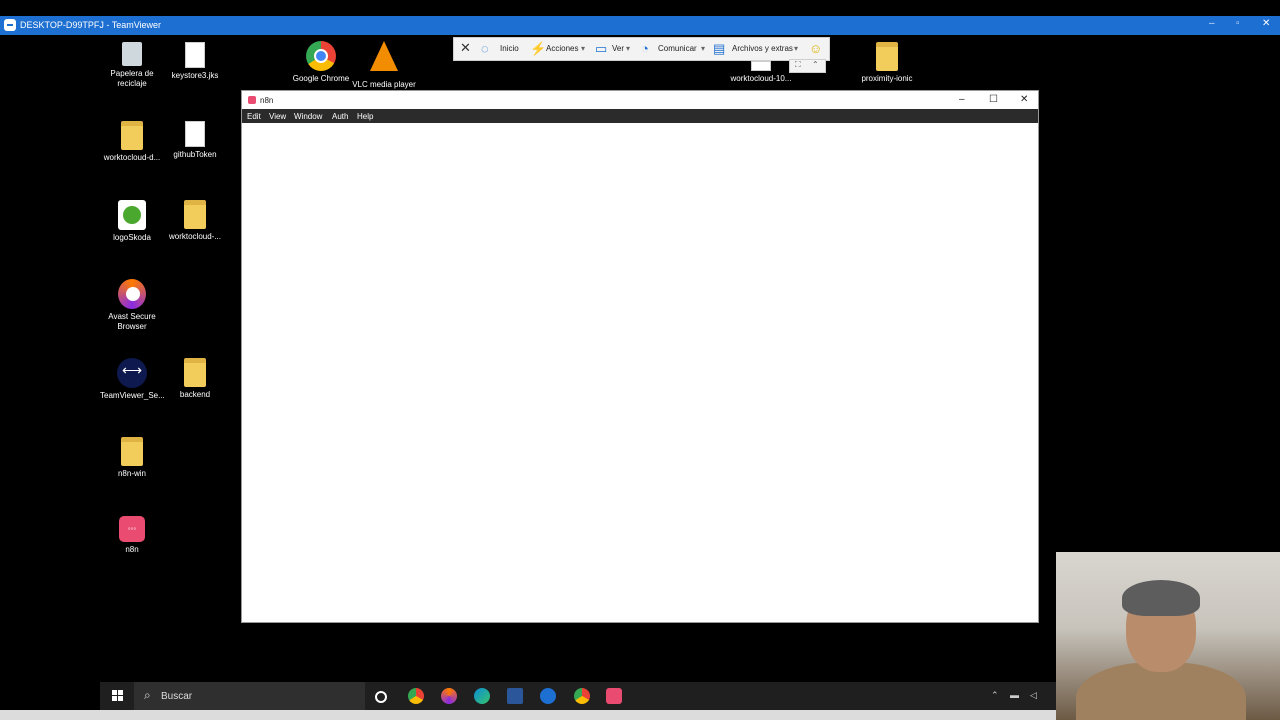 The height and width of the screenshot is (720, 1280). Describe the element at coordinates (254, 116) in the screenshot. I see `menu-edit: Edit` at that location.